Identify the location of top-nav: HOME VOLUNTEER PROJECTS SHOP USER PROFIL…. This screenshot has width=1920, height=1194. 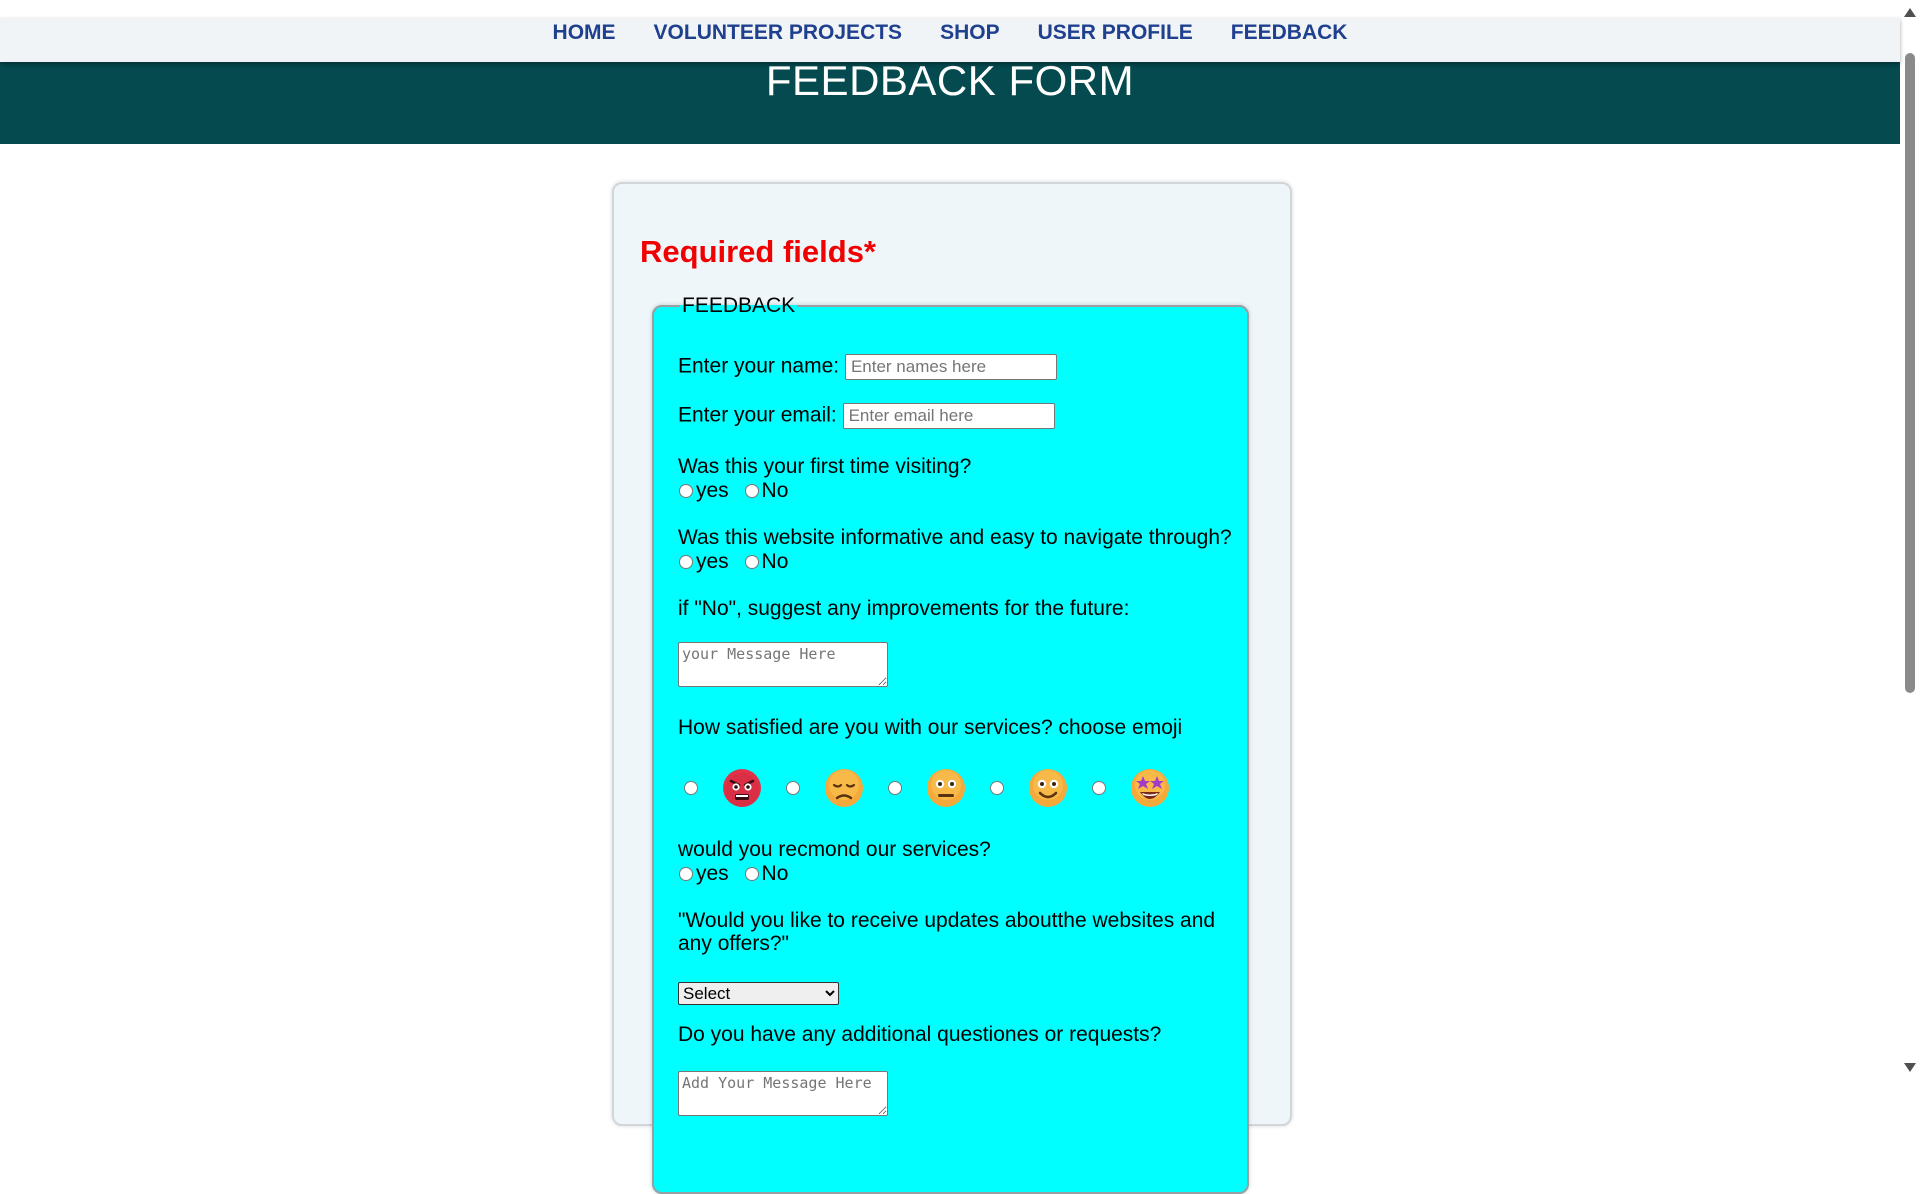
(950, 40).